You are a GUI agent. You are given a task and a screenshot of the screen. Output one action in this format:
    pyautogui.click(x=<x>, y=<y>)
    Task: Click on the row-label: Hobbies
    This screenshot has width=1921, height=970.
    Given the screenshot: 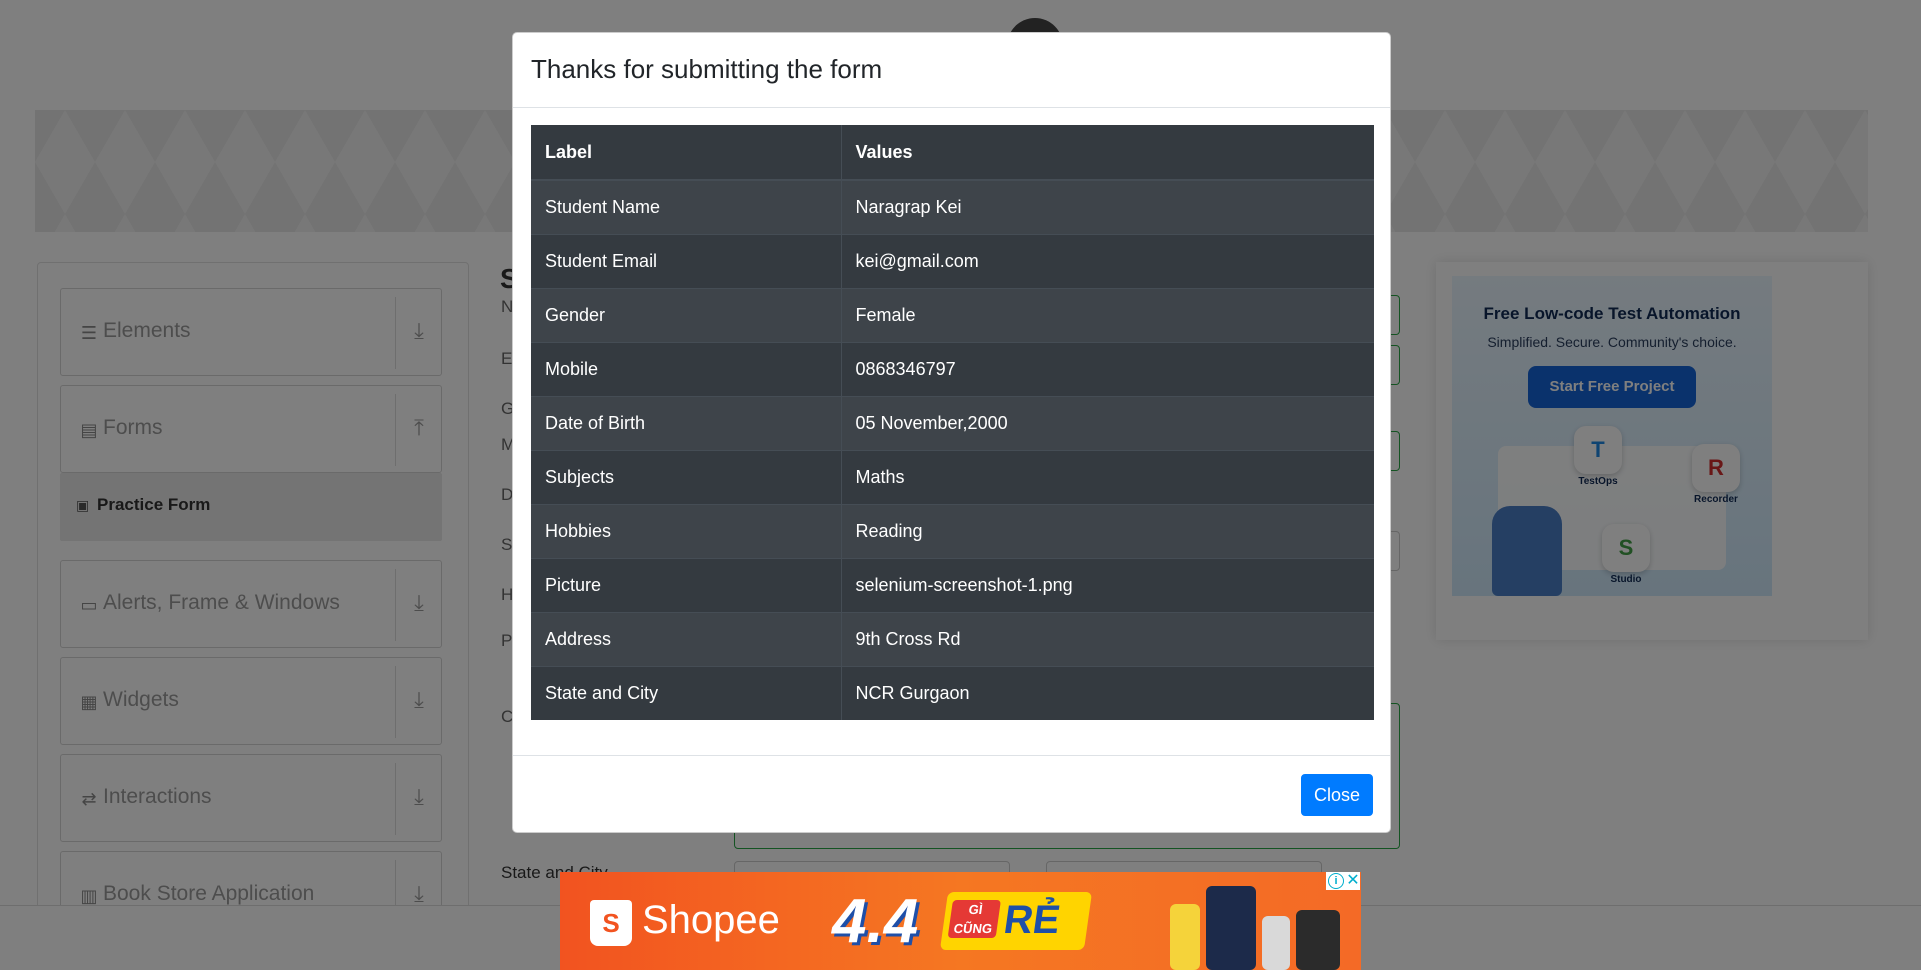 What is the action you would take?
    pyautogui.click(x=686, y=530)
    